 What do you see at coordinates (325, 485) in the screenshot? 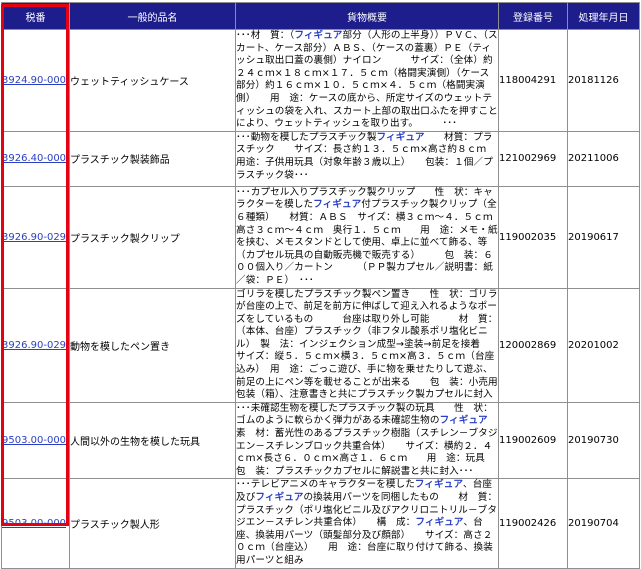
I see `description-text: ･･･テレビアニメのキャラクターを模した` at bounding box center [325, 485].